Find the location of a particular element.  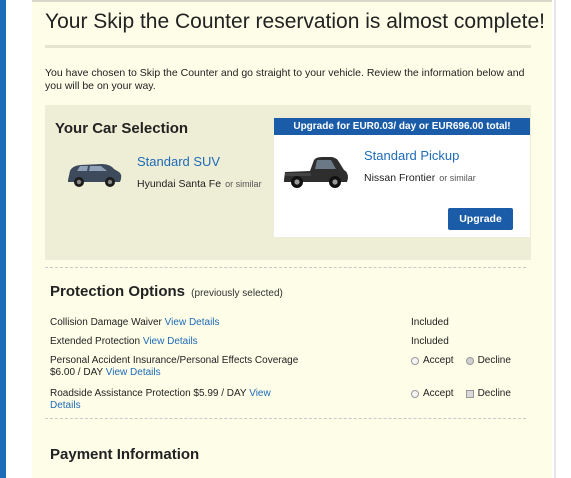

protection-subheading: (previously selected) is located at coordinates (237, 293).